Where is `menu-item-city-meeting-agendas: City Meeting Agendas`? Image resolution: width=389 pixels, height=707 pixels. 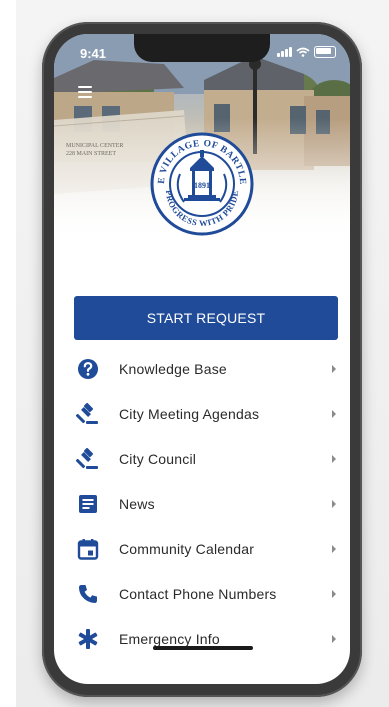
menu-item-city-meeting-agendas: City Meeting Agendas is located at coordinates (202, 413).